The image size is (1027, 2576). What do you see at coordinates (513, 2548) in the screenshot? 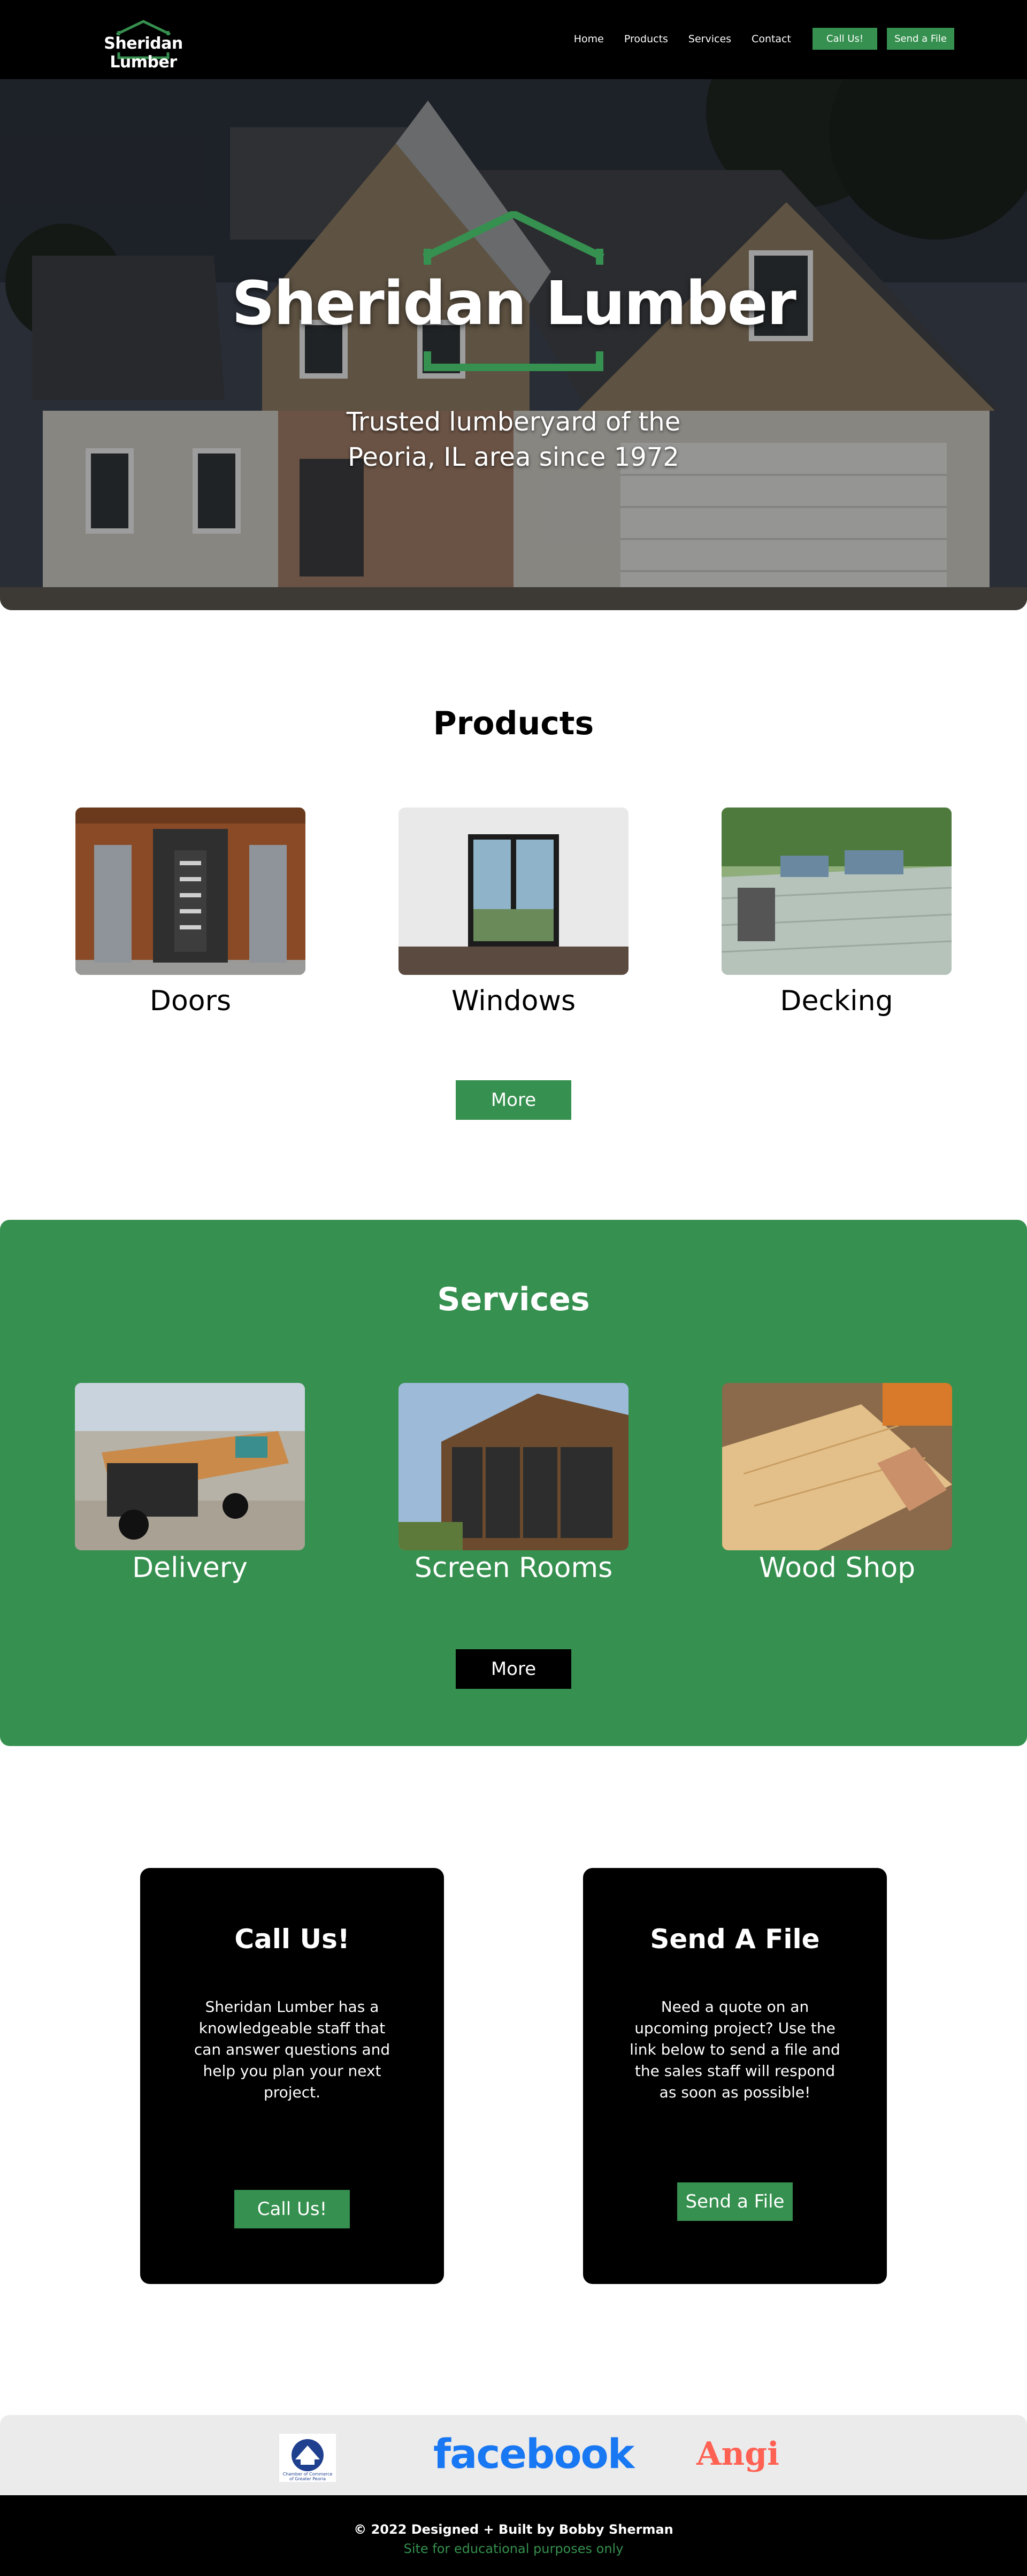
I see `educational-note: Site for educational purposes only` at bounding box center [513, 2548].